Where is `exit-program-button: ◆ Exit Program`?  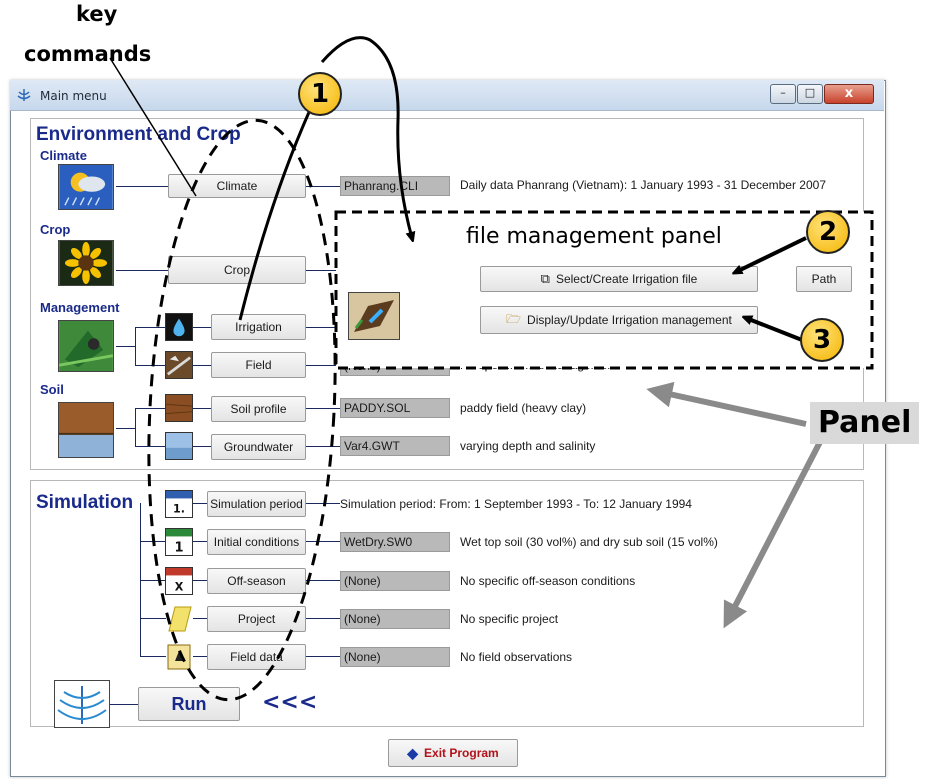
exit-program-button: ◆ Exit Program is located at coordinates (453, 753).